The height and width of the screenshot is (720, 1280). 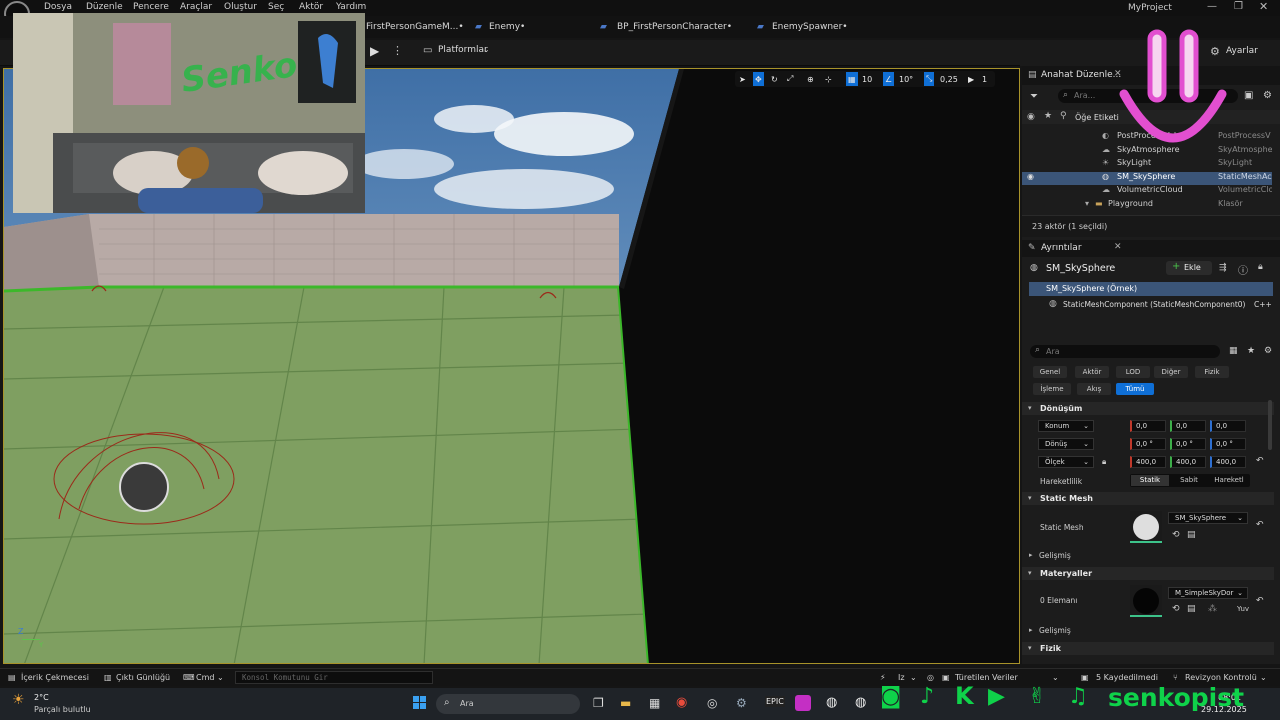 I want to click on app-icon, so click(x=803, y=703).